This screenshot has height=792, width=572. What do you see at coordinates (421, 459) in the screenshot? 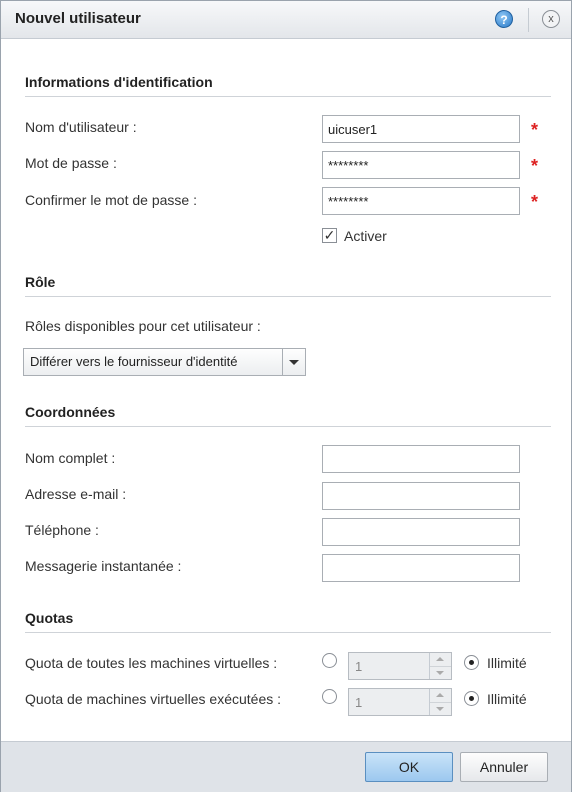
I see `fullname-input` at bounding box center [421, 459].